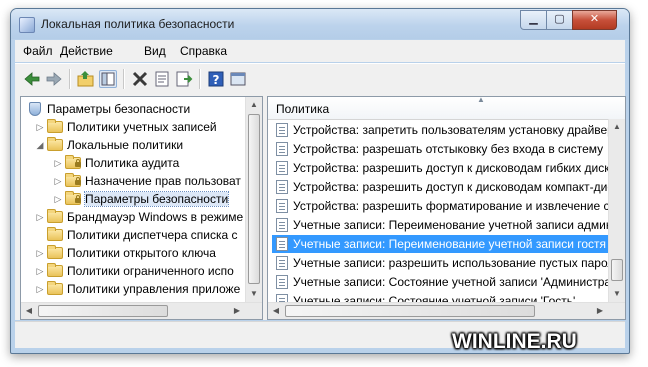 The height and width of the screenshot is (367, 648). What do you see at coordinates (86, 51) in the screenshot?
I see `menu-action: Действие` at bounding box center [86, 51].